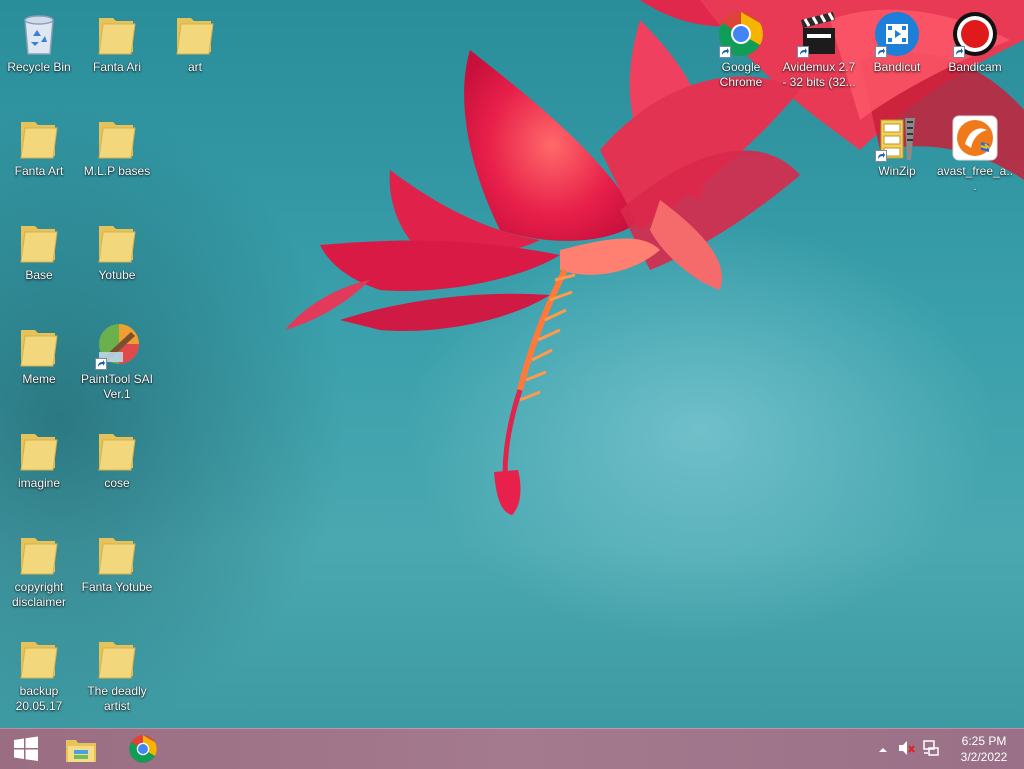 Image resolution: width=1024 pixels, height=769 pixels. I want to click on desktop-icon-recycle-bin: Recycle Bin, so click(39, 39).